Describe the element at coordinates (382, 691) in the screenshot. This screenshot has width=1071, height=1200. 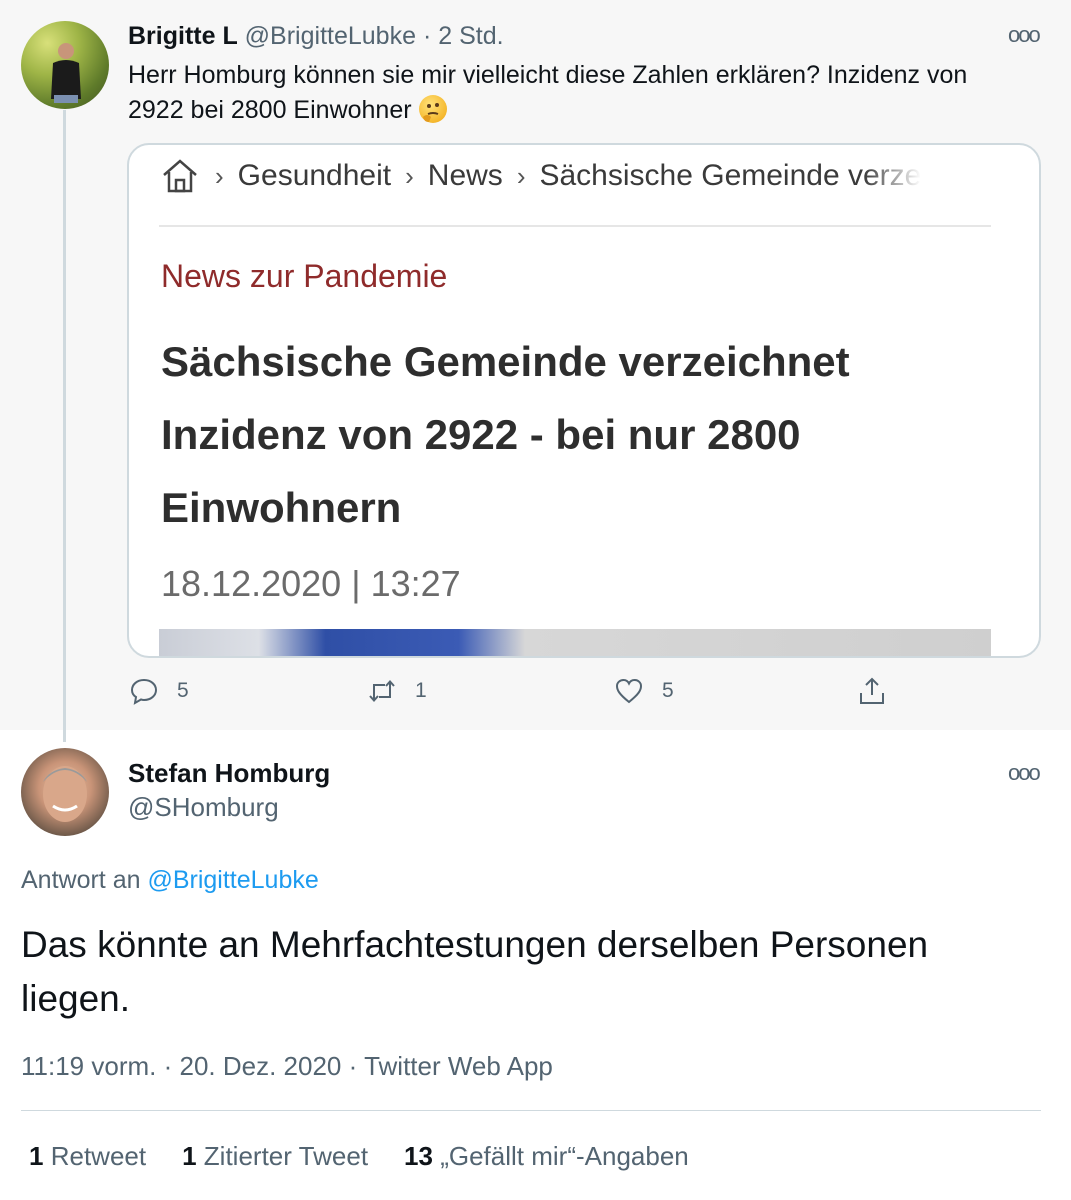
I see `retweet-icon` at that location.